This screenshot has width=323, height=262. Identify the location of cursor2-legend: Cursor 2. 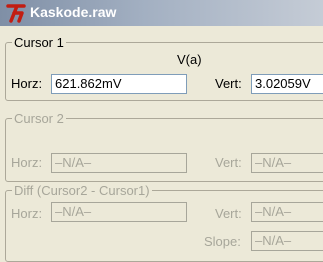
(39, 118).